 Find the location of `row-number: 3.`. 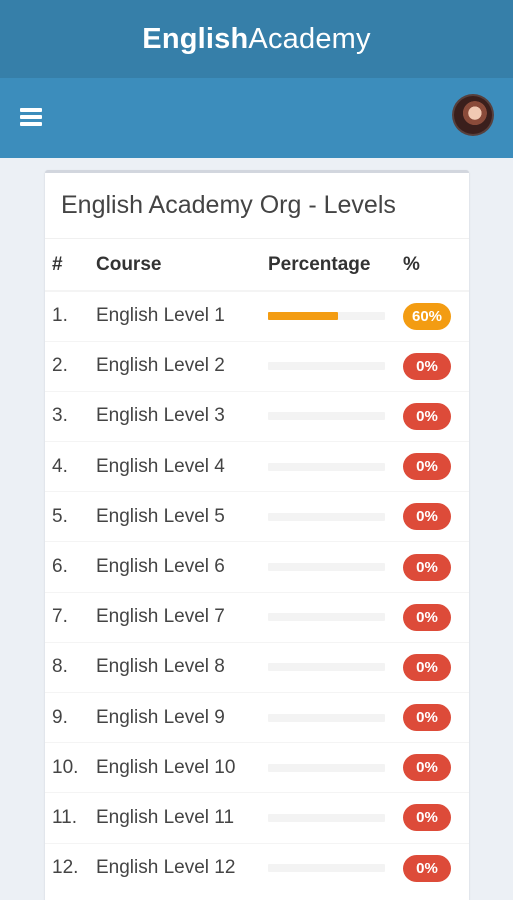

row-number: 3. is located at coordinates (70, 416).